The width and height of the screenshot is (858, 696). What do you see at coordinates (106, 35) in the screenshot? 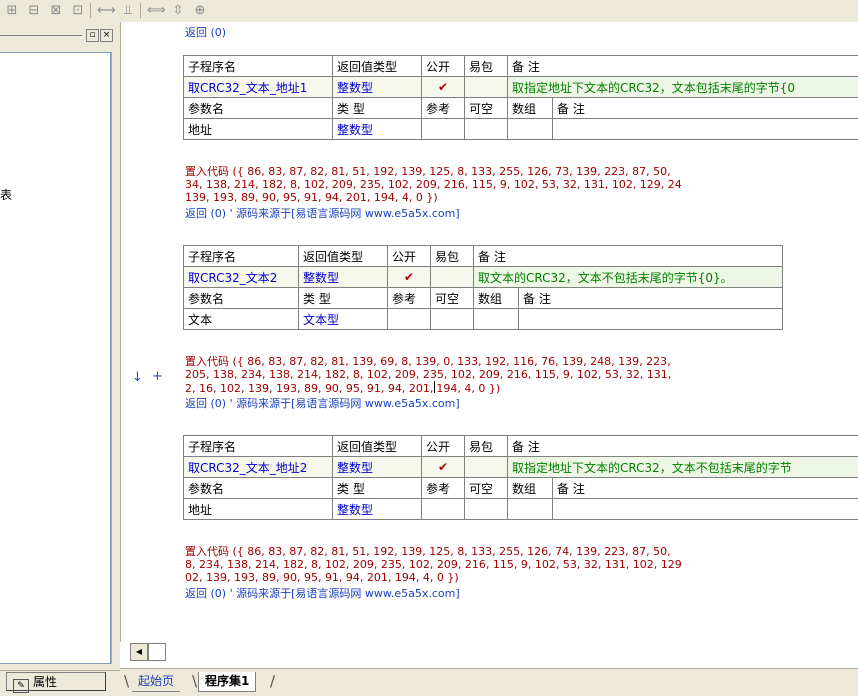
I see `close-icon: ×` at bounding box center [106, 35].